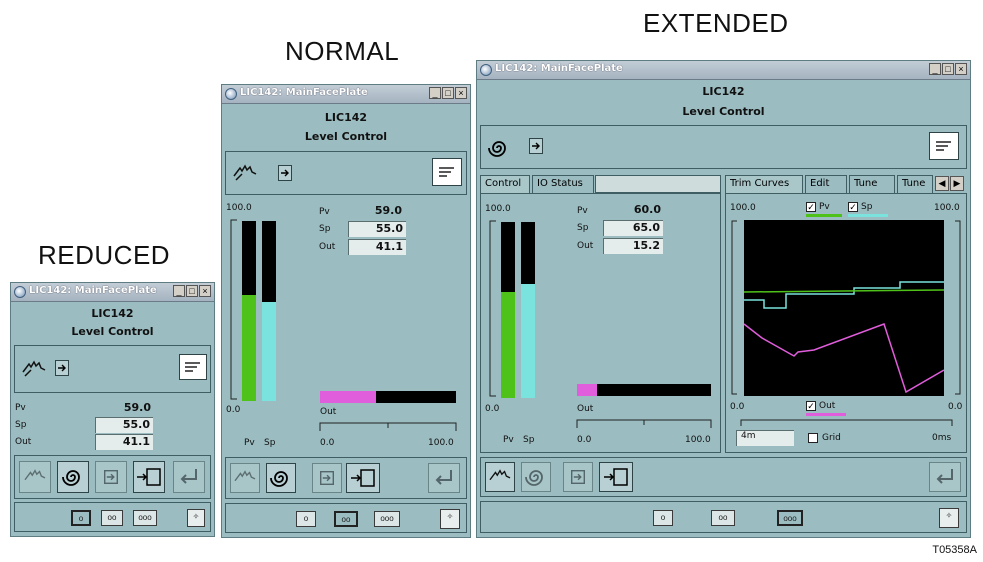 The image size is (983, 562). Describe the element at coordinates (104, 255) in the screenshot. I see `reduced-caption: REDUCED` at that location.